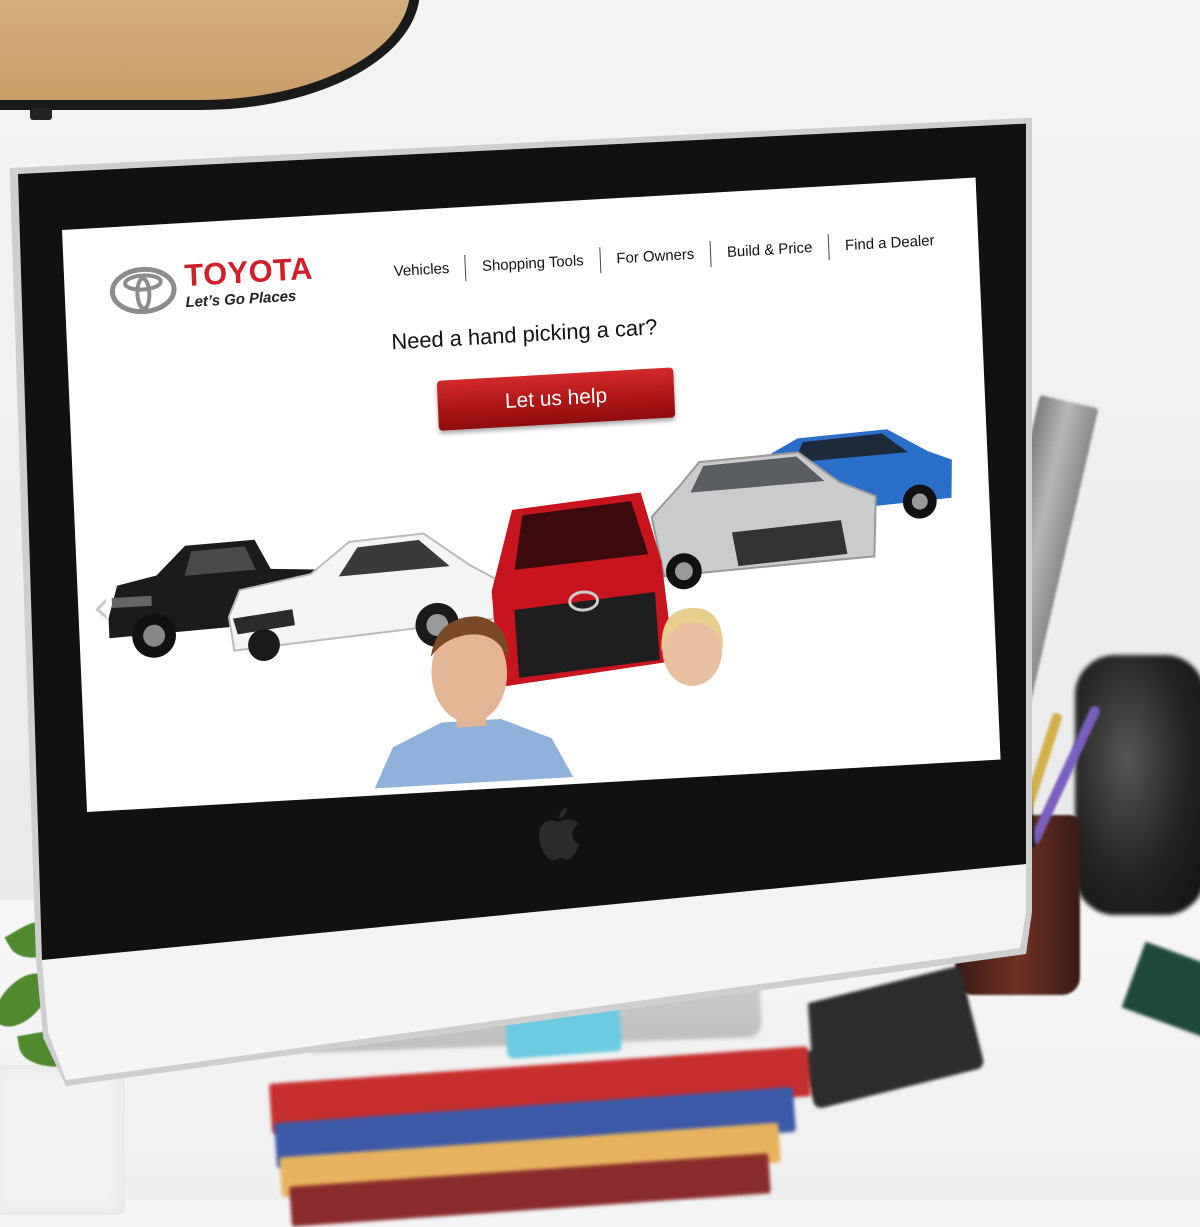 The image size is (1200, 1227). I want to click on woman-thinking-image, so click(692, 646).